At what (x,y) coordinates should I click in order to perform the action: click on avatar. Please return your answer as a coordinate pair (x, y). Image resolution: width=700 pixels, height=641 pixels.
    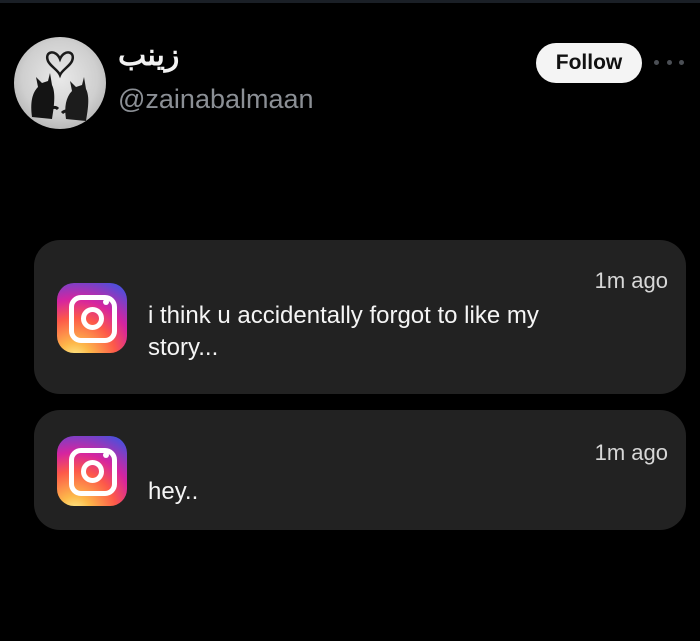
    Looking at the image, I should click on (60, 83).